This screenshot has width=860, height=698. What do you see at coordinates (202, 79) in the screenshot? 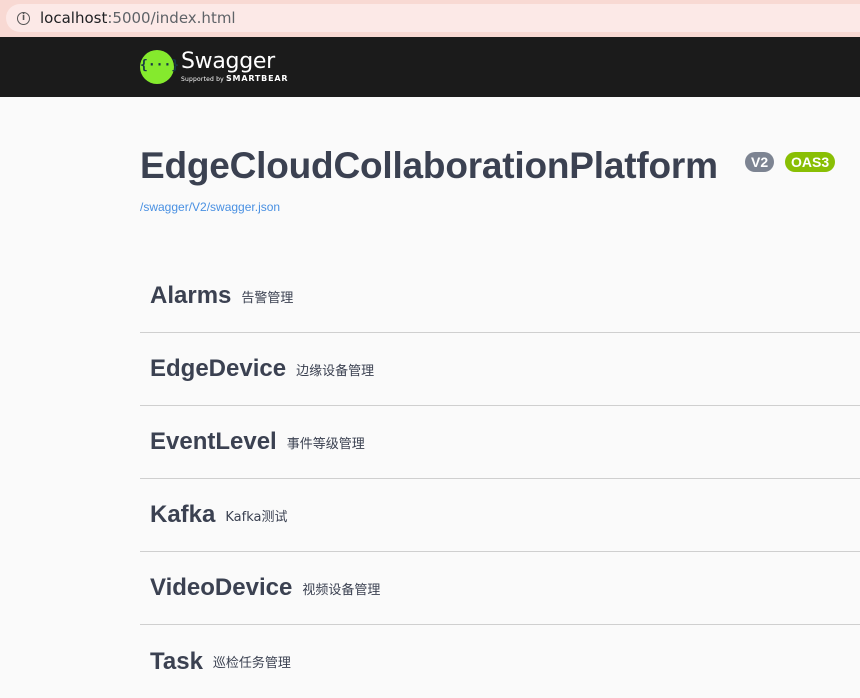
I see `supported-by-label: Supported by` at bounding box center [202, 79].